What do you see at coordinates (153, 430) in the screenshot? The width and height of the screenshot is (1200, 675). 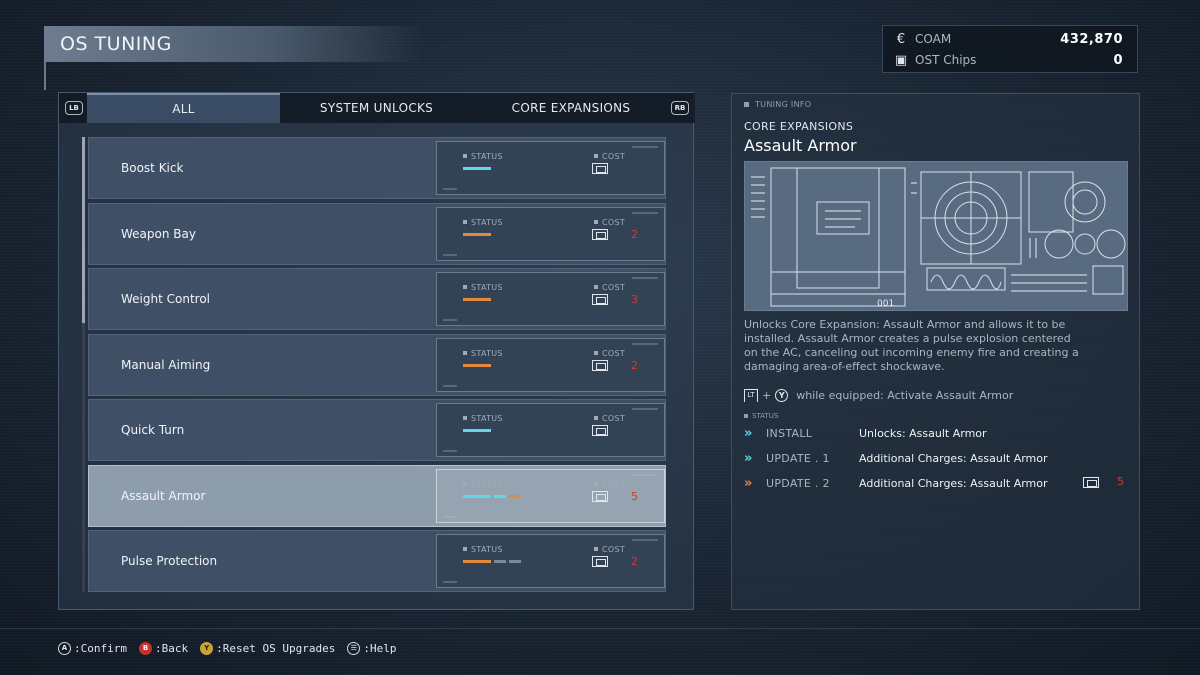 I see `item-name: Quick Turn` at bounding box center [153, 430].